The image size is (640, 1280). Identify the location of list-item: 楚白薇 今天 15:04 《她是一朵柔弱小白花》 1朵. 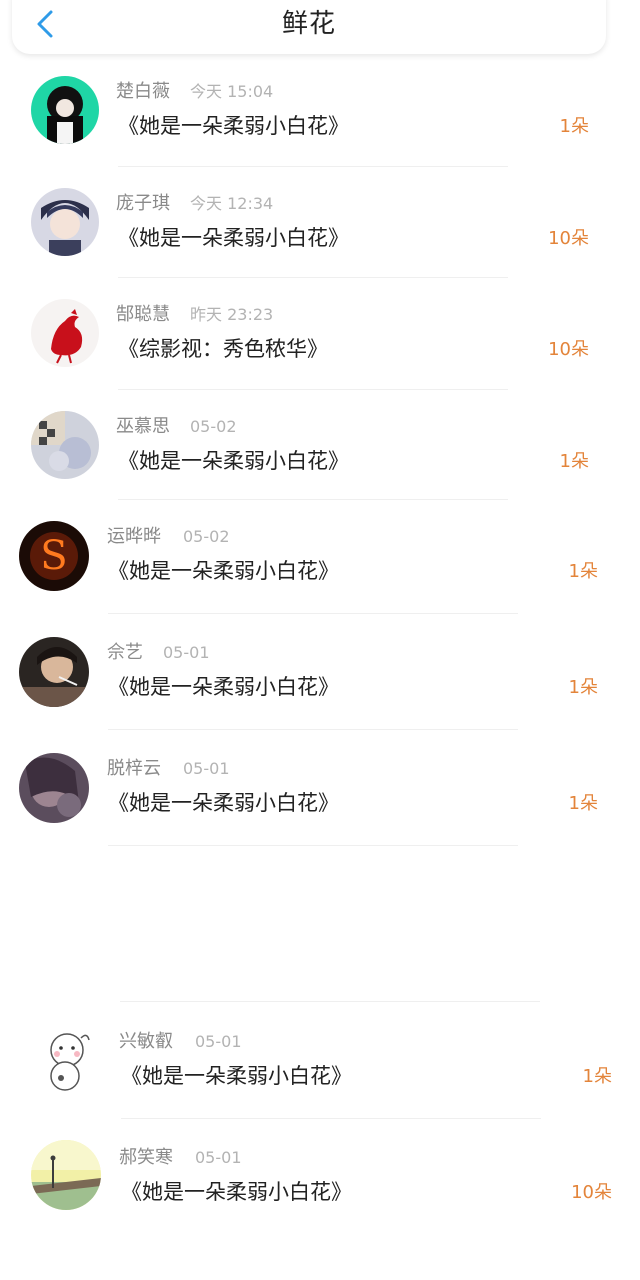
(320, 122).